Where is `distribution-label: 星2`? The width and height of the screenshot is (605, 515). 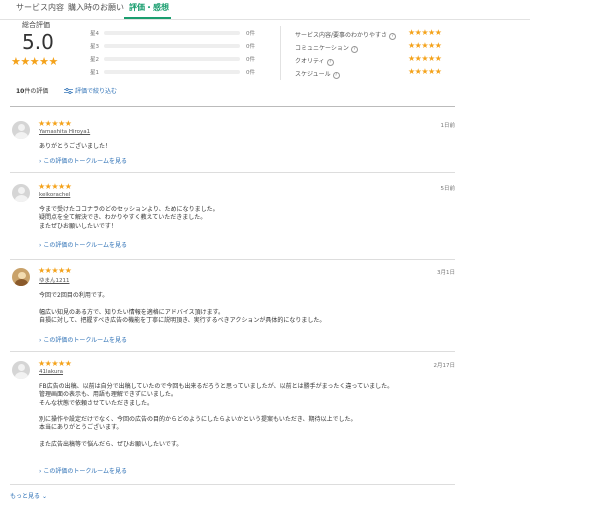
distribution-label: 星2 is located at coordinates (94, 60).